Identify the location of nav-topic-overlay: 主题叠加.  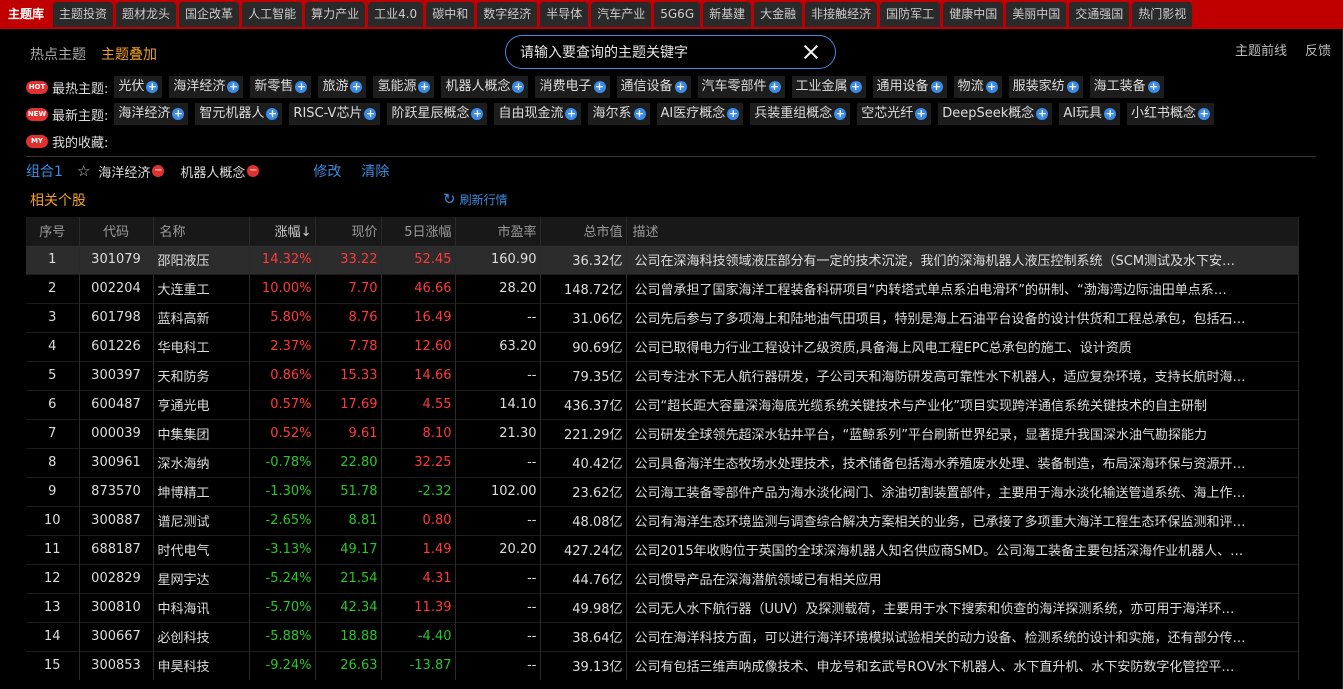
(129, 54).